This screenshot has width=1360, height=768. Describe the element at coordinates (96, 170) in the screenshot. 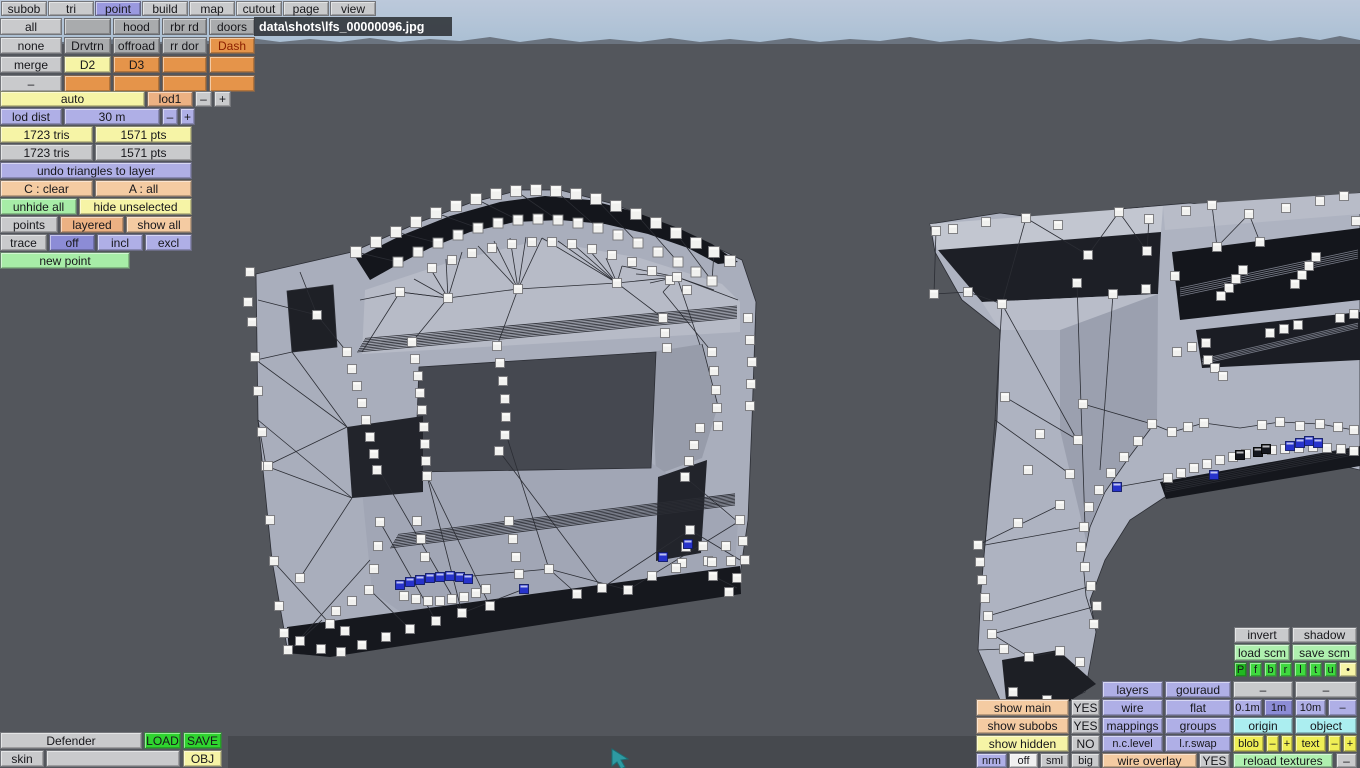

I see `undo-triangles-button: undo triangles to layer` at that location.